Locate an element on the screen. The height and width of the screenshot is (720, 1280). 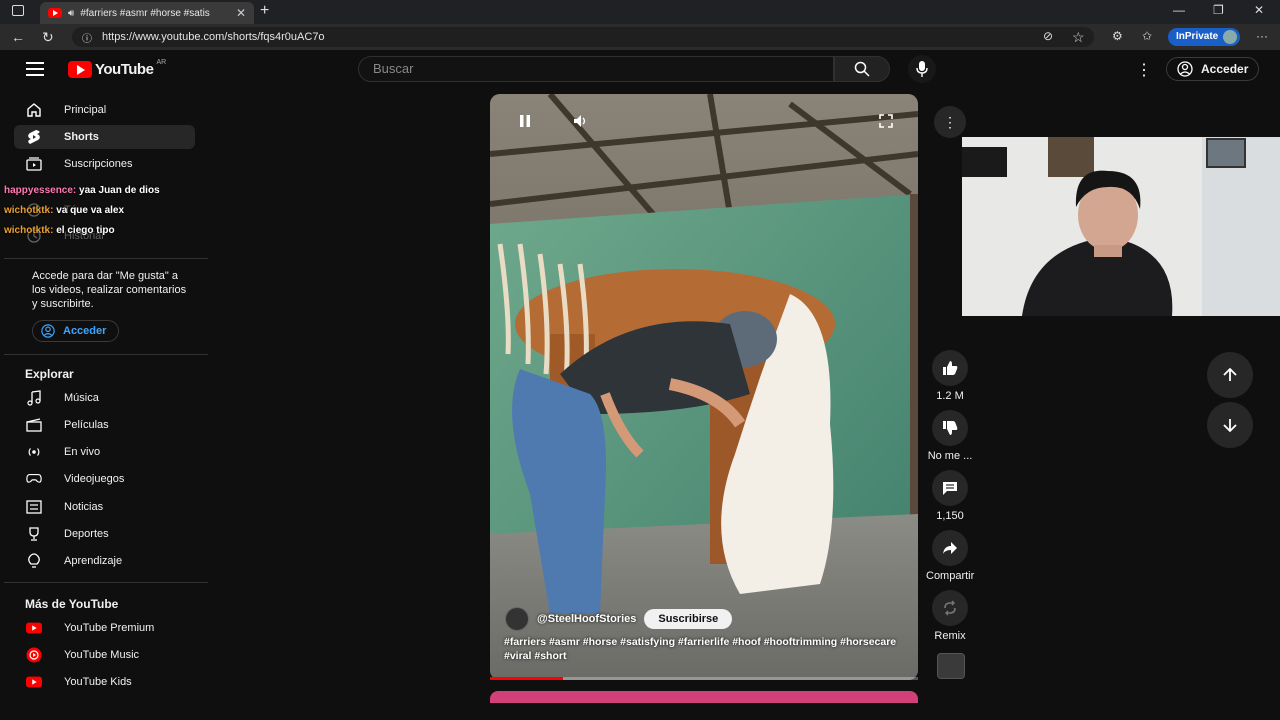
volume-button is located at coordinates (581, 121).